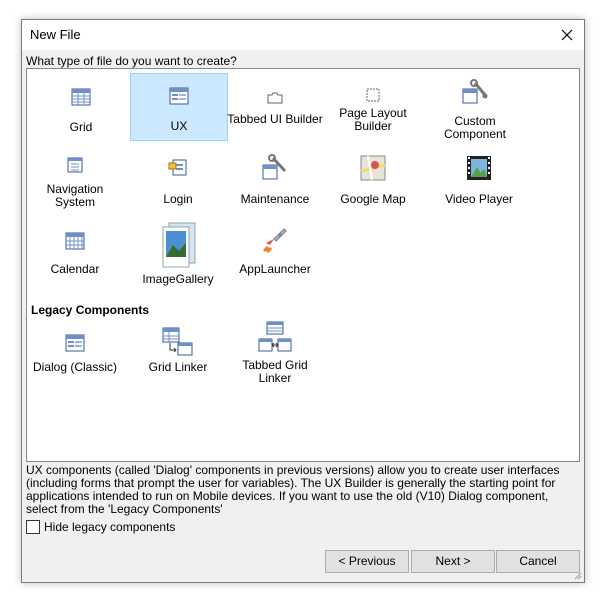  Describe the element at coordinates (275, 108) in the screenshot. I see `tile-tabbed-ui-builder: Tabbed UI Builder` at that location.